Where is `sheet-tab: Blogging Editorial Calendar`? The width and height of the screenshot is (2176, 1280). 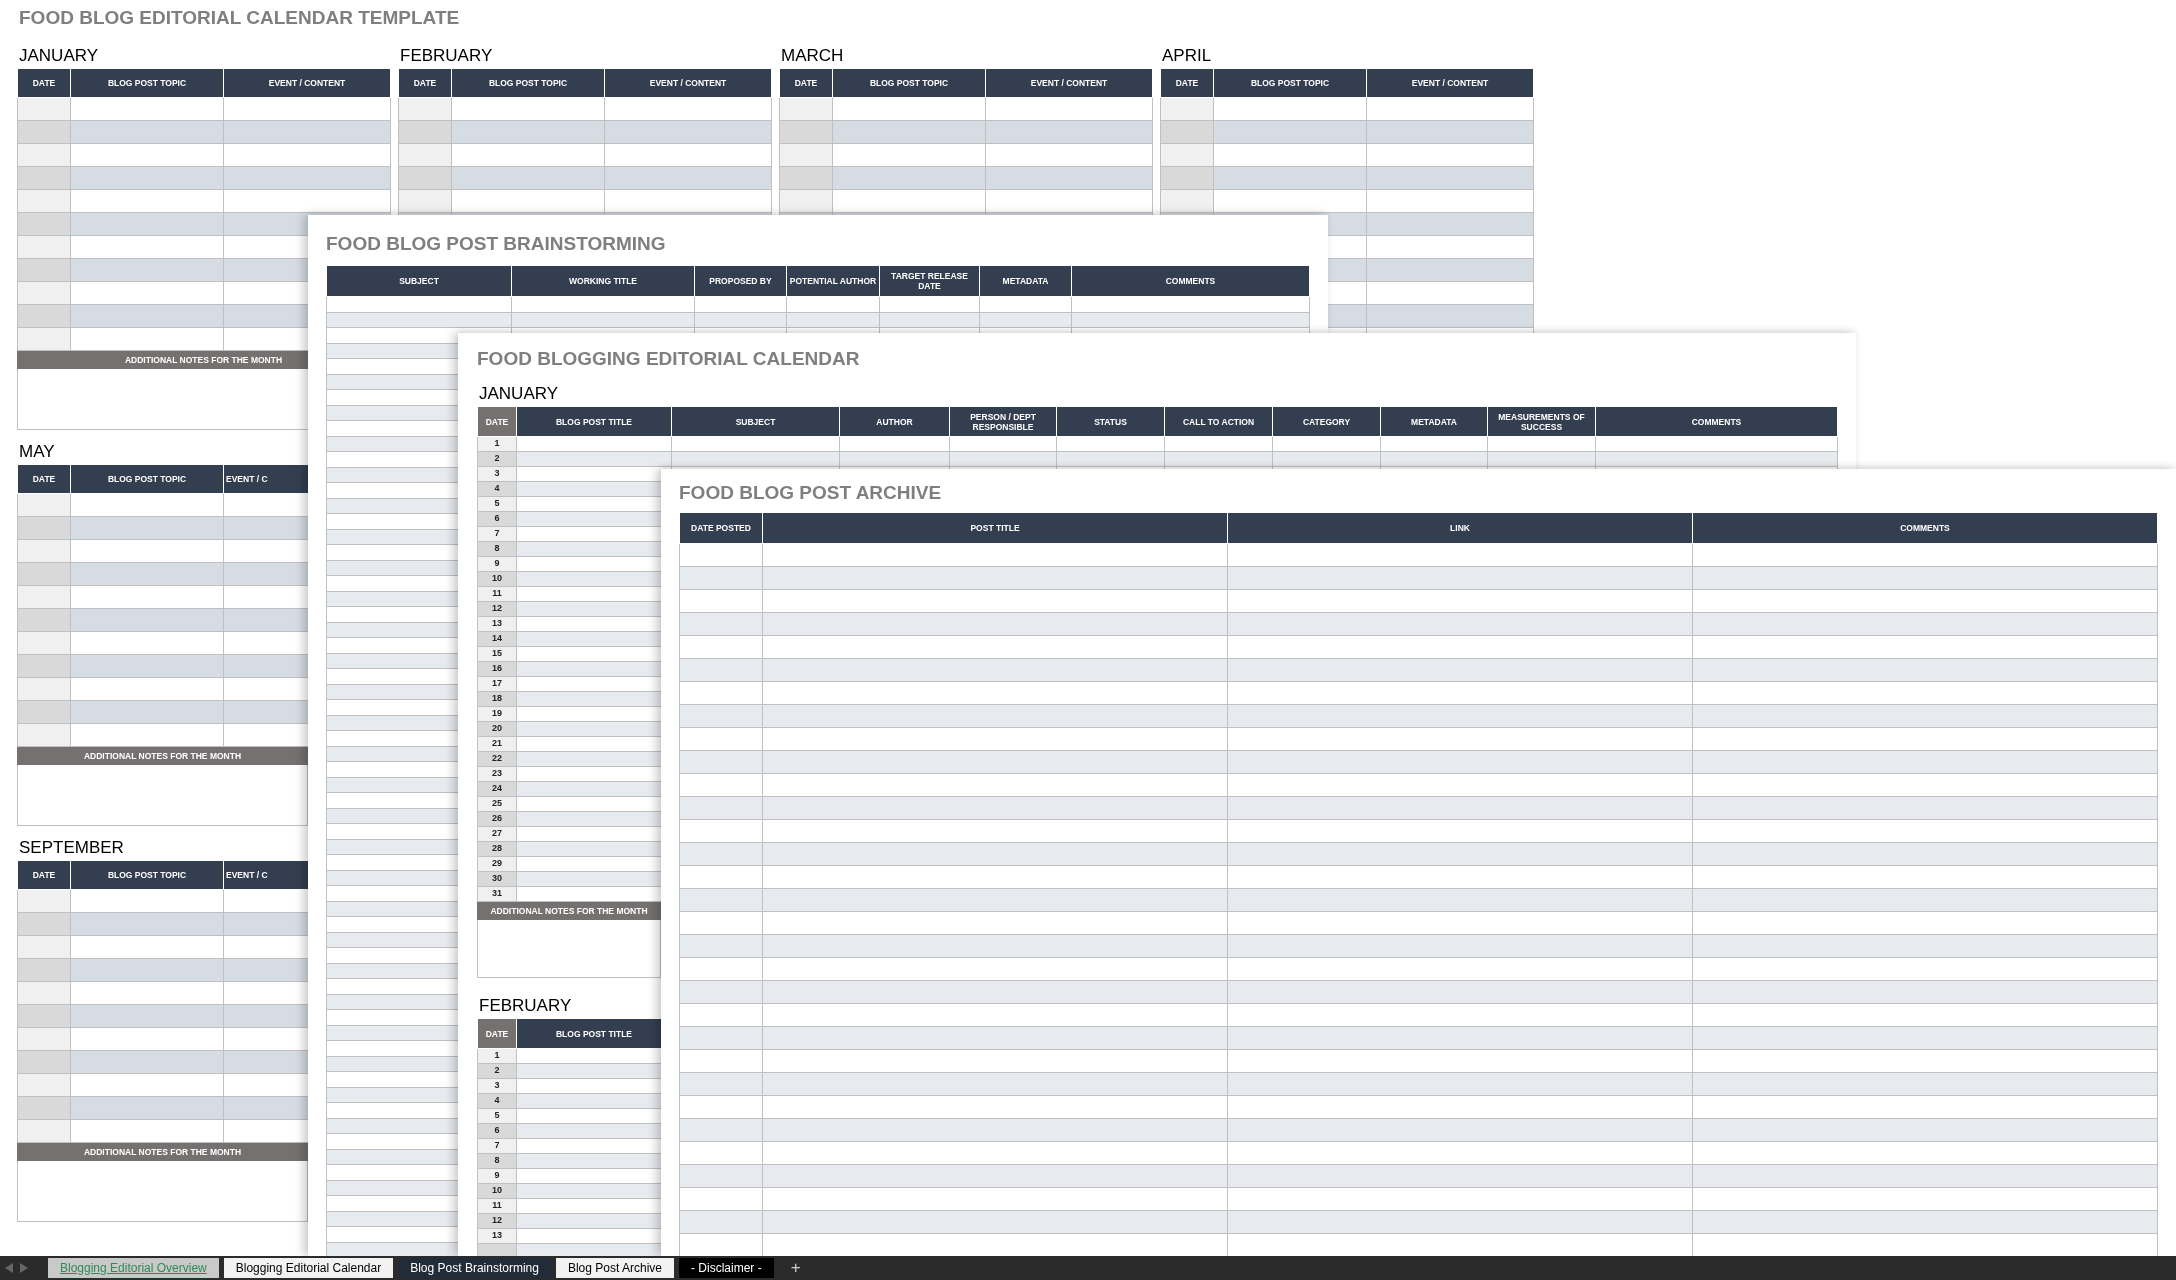 sheet-tab: Blogging Editorial Calendar is located at coordinates (308, 1268).